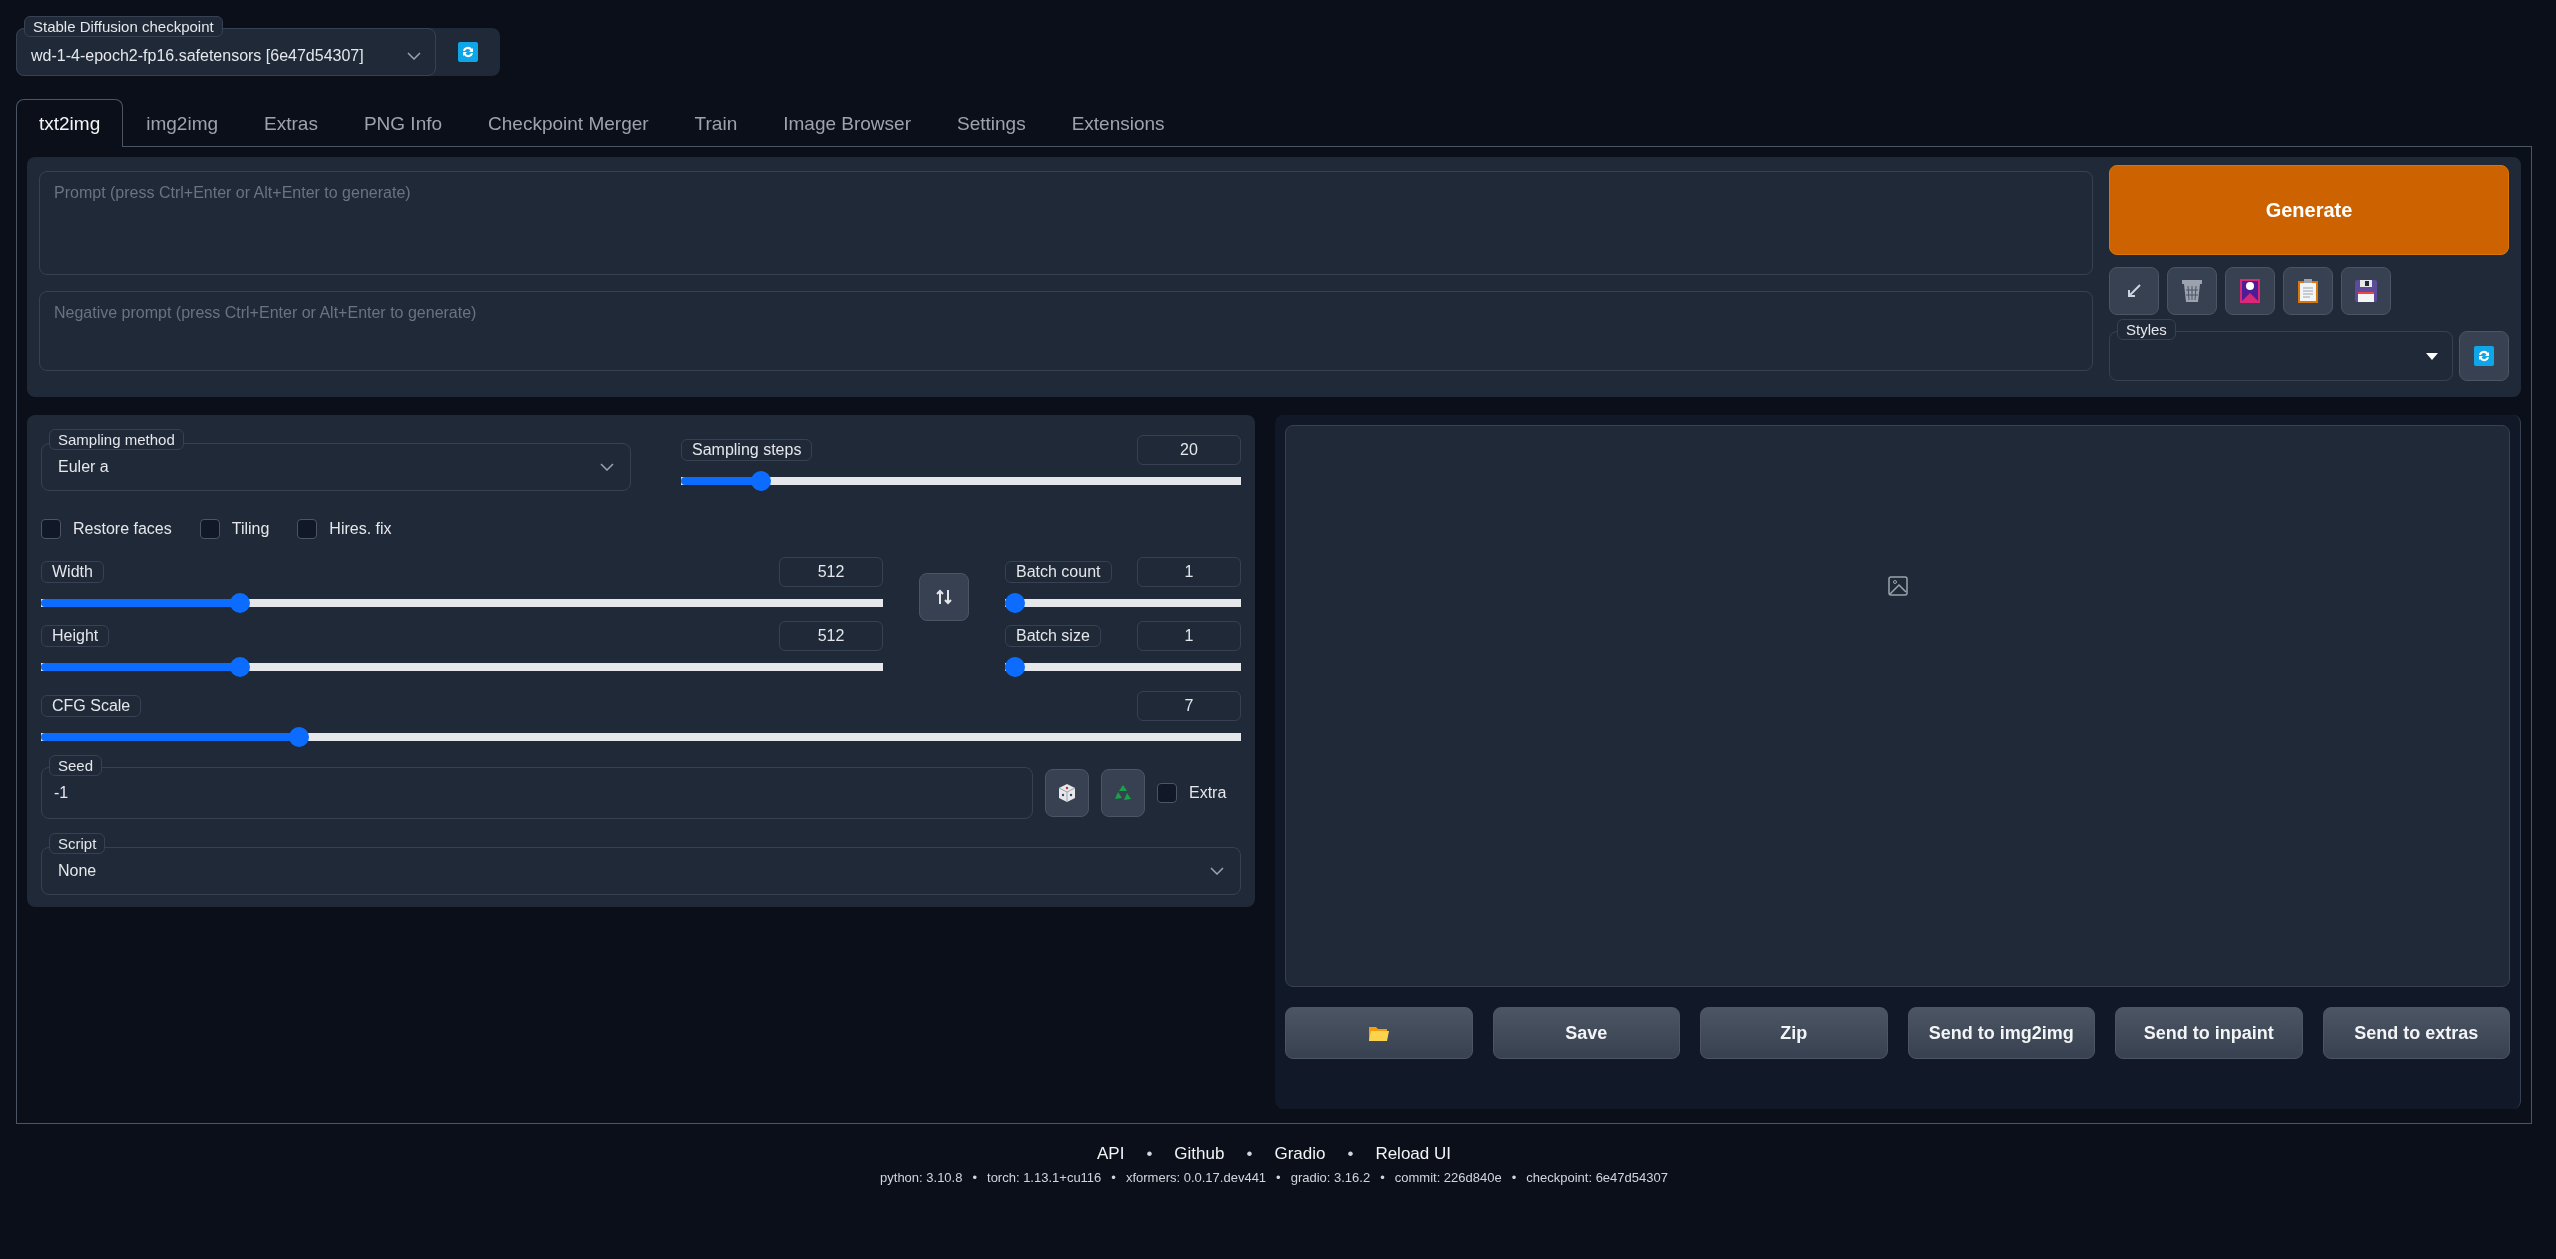  Describe the element at coordinates (2209, 1033) in the screenshot. I see `output-button: Send to inpaint` at that location.